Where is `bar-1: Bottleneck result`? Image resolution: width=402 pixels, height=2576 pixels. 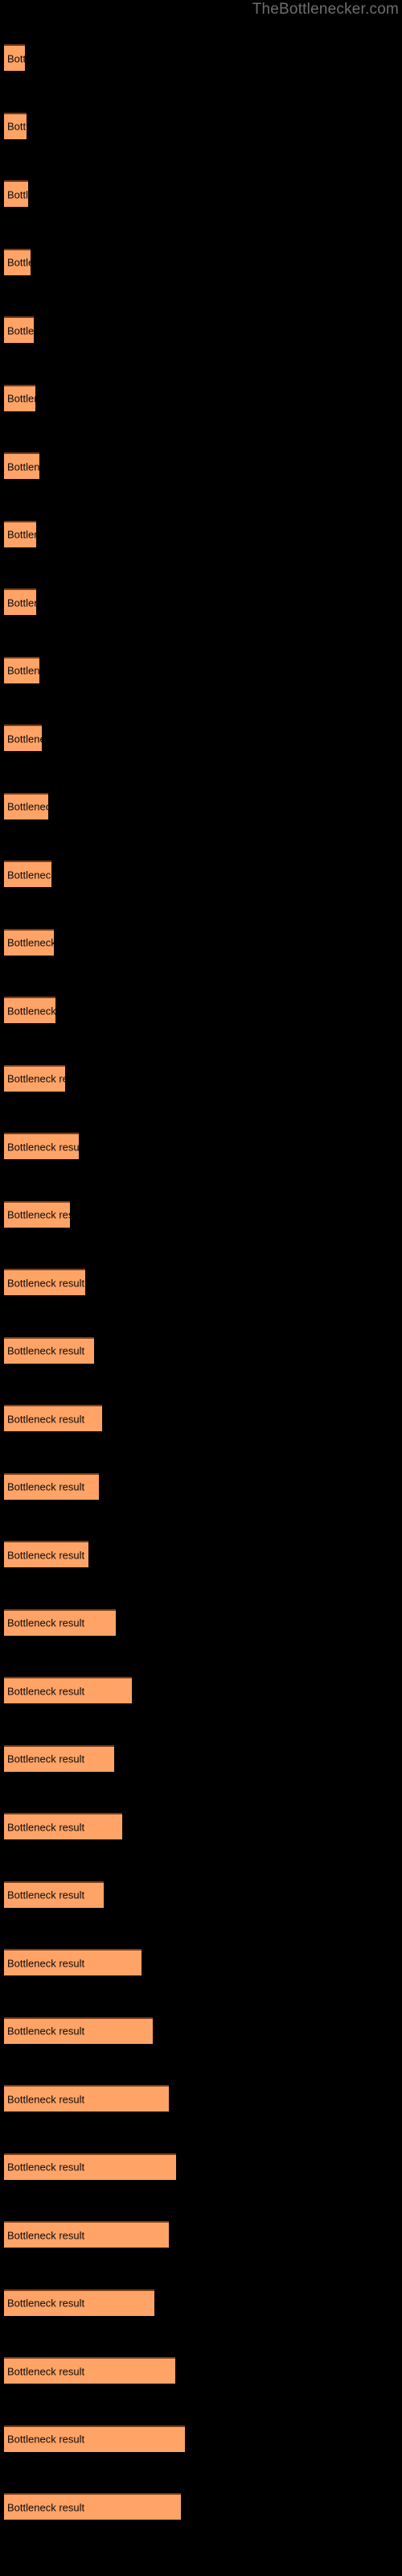 bar-1: Bottleneck result is located at coordinates (14, 57).